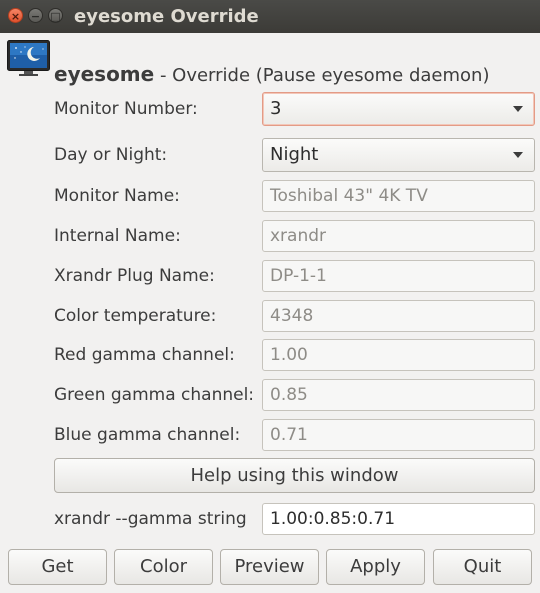 The height and width of the screenshot is (593, 540). I want to click on blue-gamma-label: Blue gamma channel:, so click(147, 435).